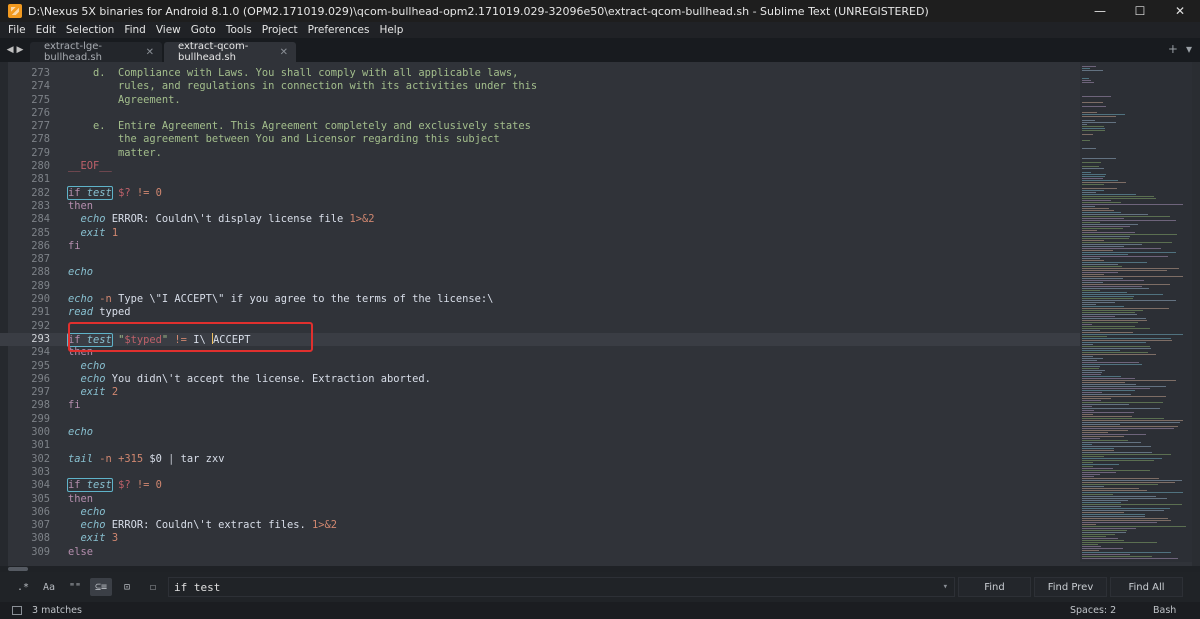 The height and width of the screenshot is (619, 1200). Describe the element at coordinates (81, 272) in the screenshot. I see `line-text: echo` at that location.